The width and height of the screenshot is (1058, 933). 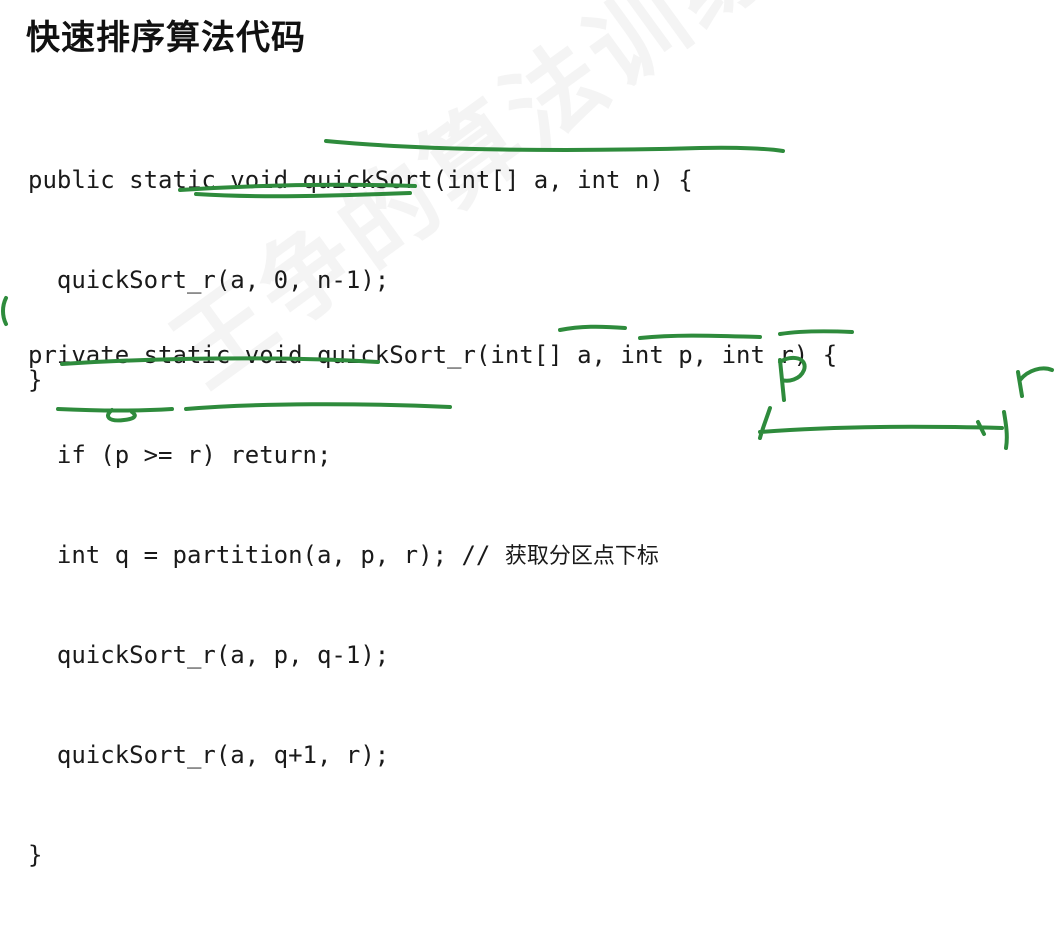 What do you see at coordinates (209, 755) in the screenshot?
I see `code-line: quickSort_r(a, q+1, r);` at bounding box center [209, 755].